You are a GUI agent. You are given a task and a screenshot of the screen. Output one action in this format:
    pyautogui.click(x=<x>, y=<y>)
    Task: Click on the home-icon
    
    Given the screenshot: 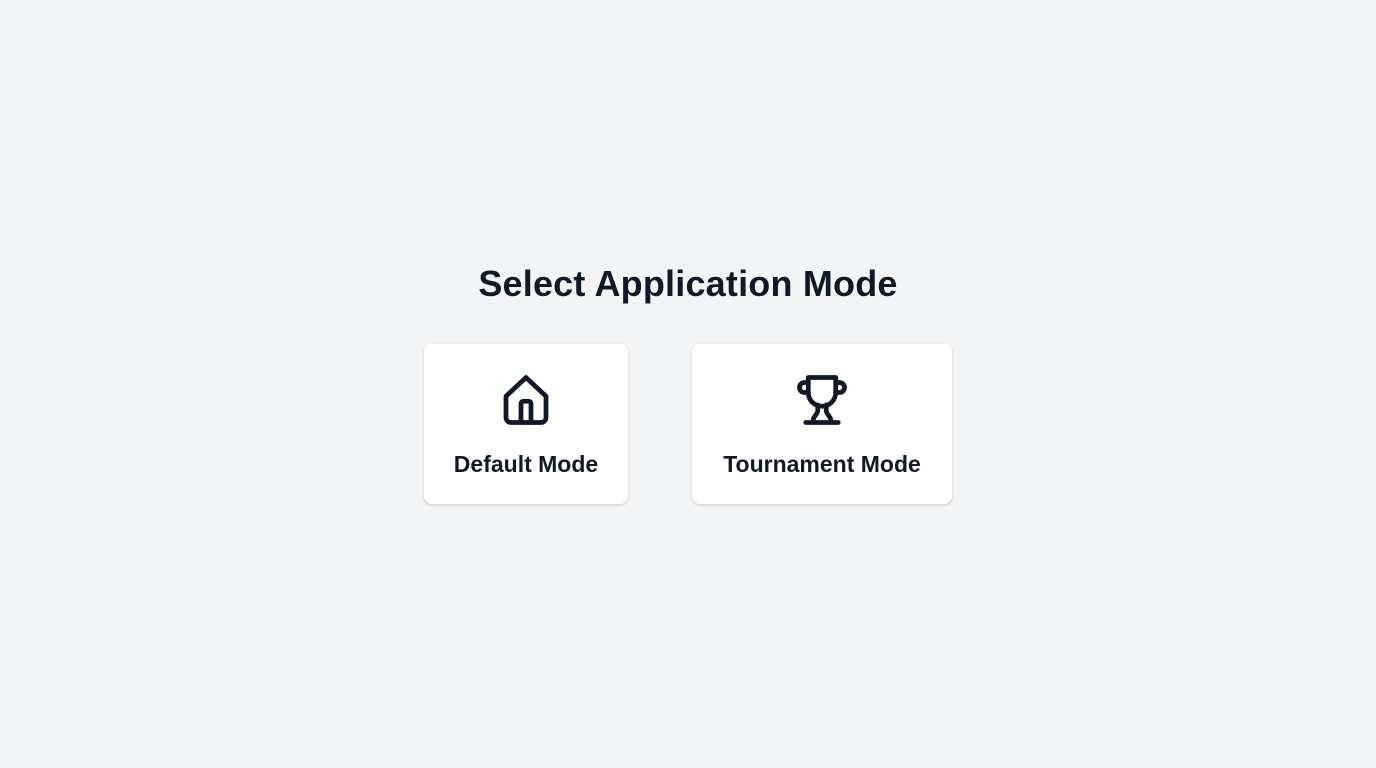 What is the action you would take?
    pyautogui.click(x=526, y=400)
    